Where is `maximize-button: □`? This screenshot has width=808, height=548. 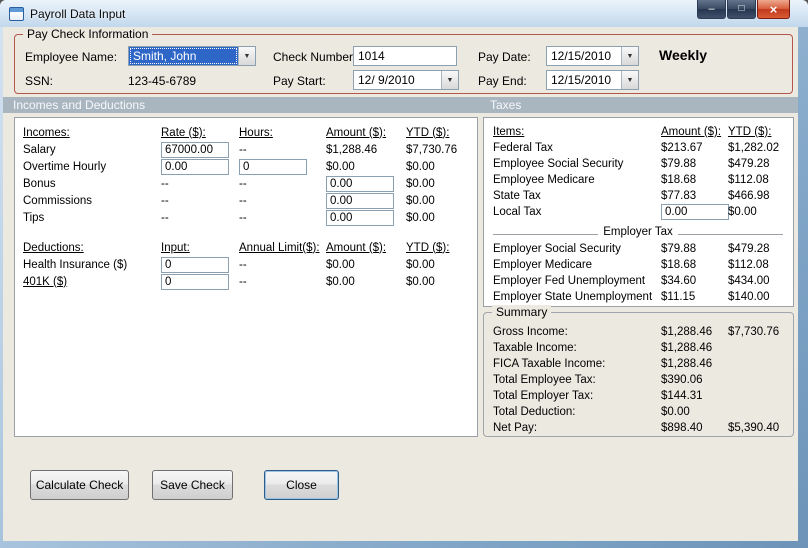
maximize-button: □ is located at coordinates (741, 9).